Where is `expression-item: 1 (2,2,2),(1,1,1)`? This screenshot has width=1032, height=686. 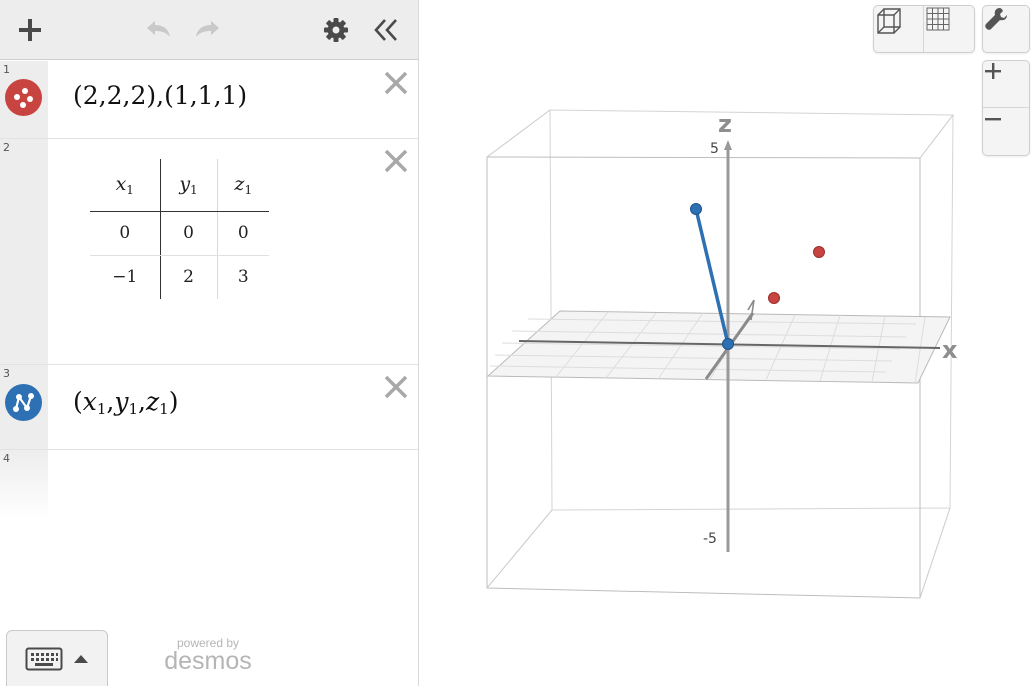 expression-item: 1 (2,2,2),(1,1,1) is located at coordinates (209, 100).